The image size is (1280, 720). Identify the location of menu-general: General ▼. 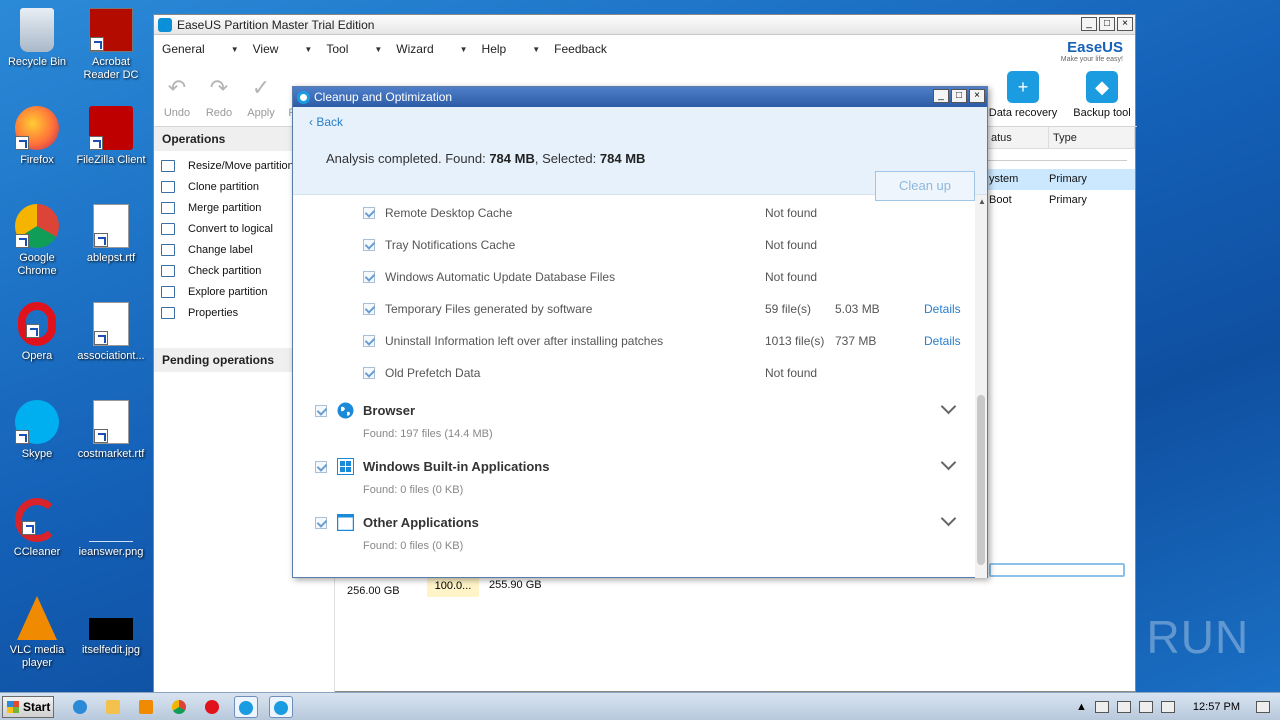
(200, 49).